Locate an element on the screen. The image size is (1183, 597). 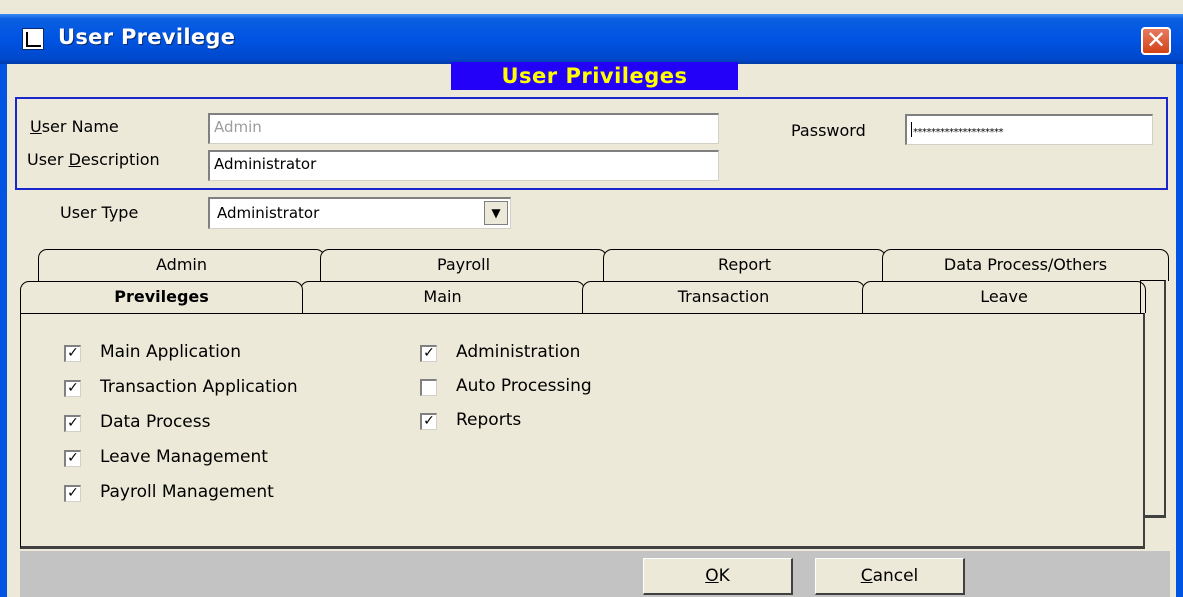
tab-data-process-others: Data Process/Others is located at coordinates (1025, 265).